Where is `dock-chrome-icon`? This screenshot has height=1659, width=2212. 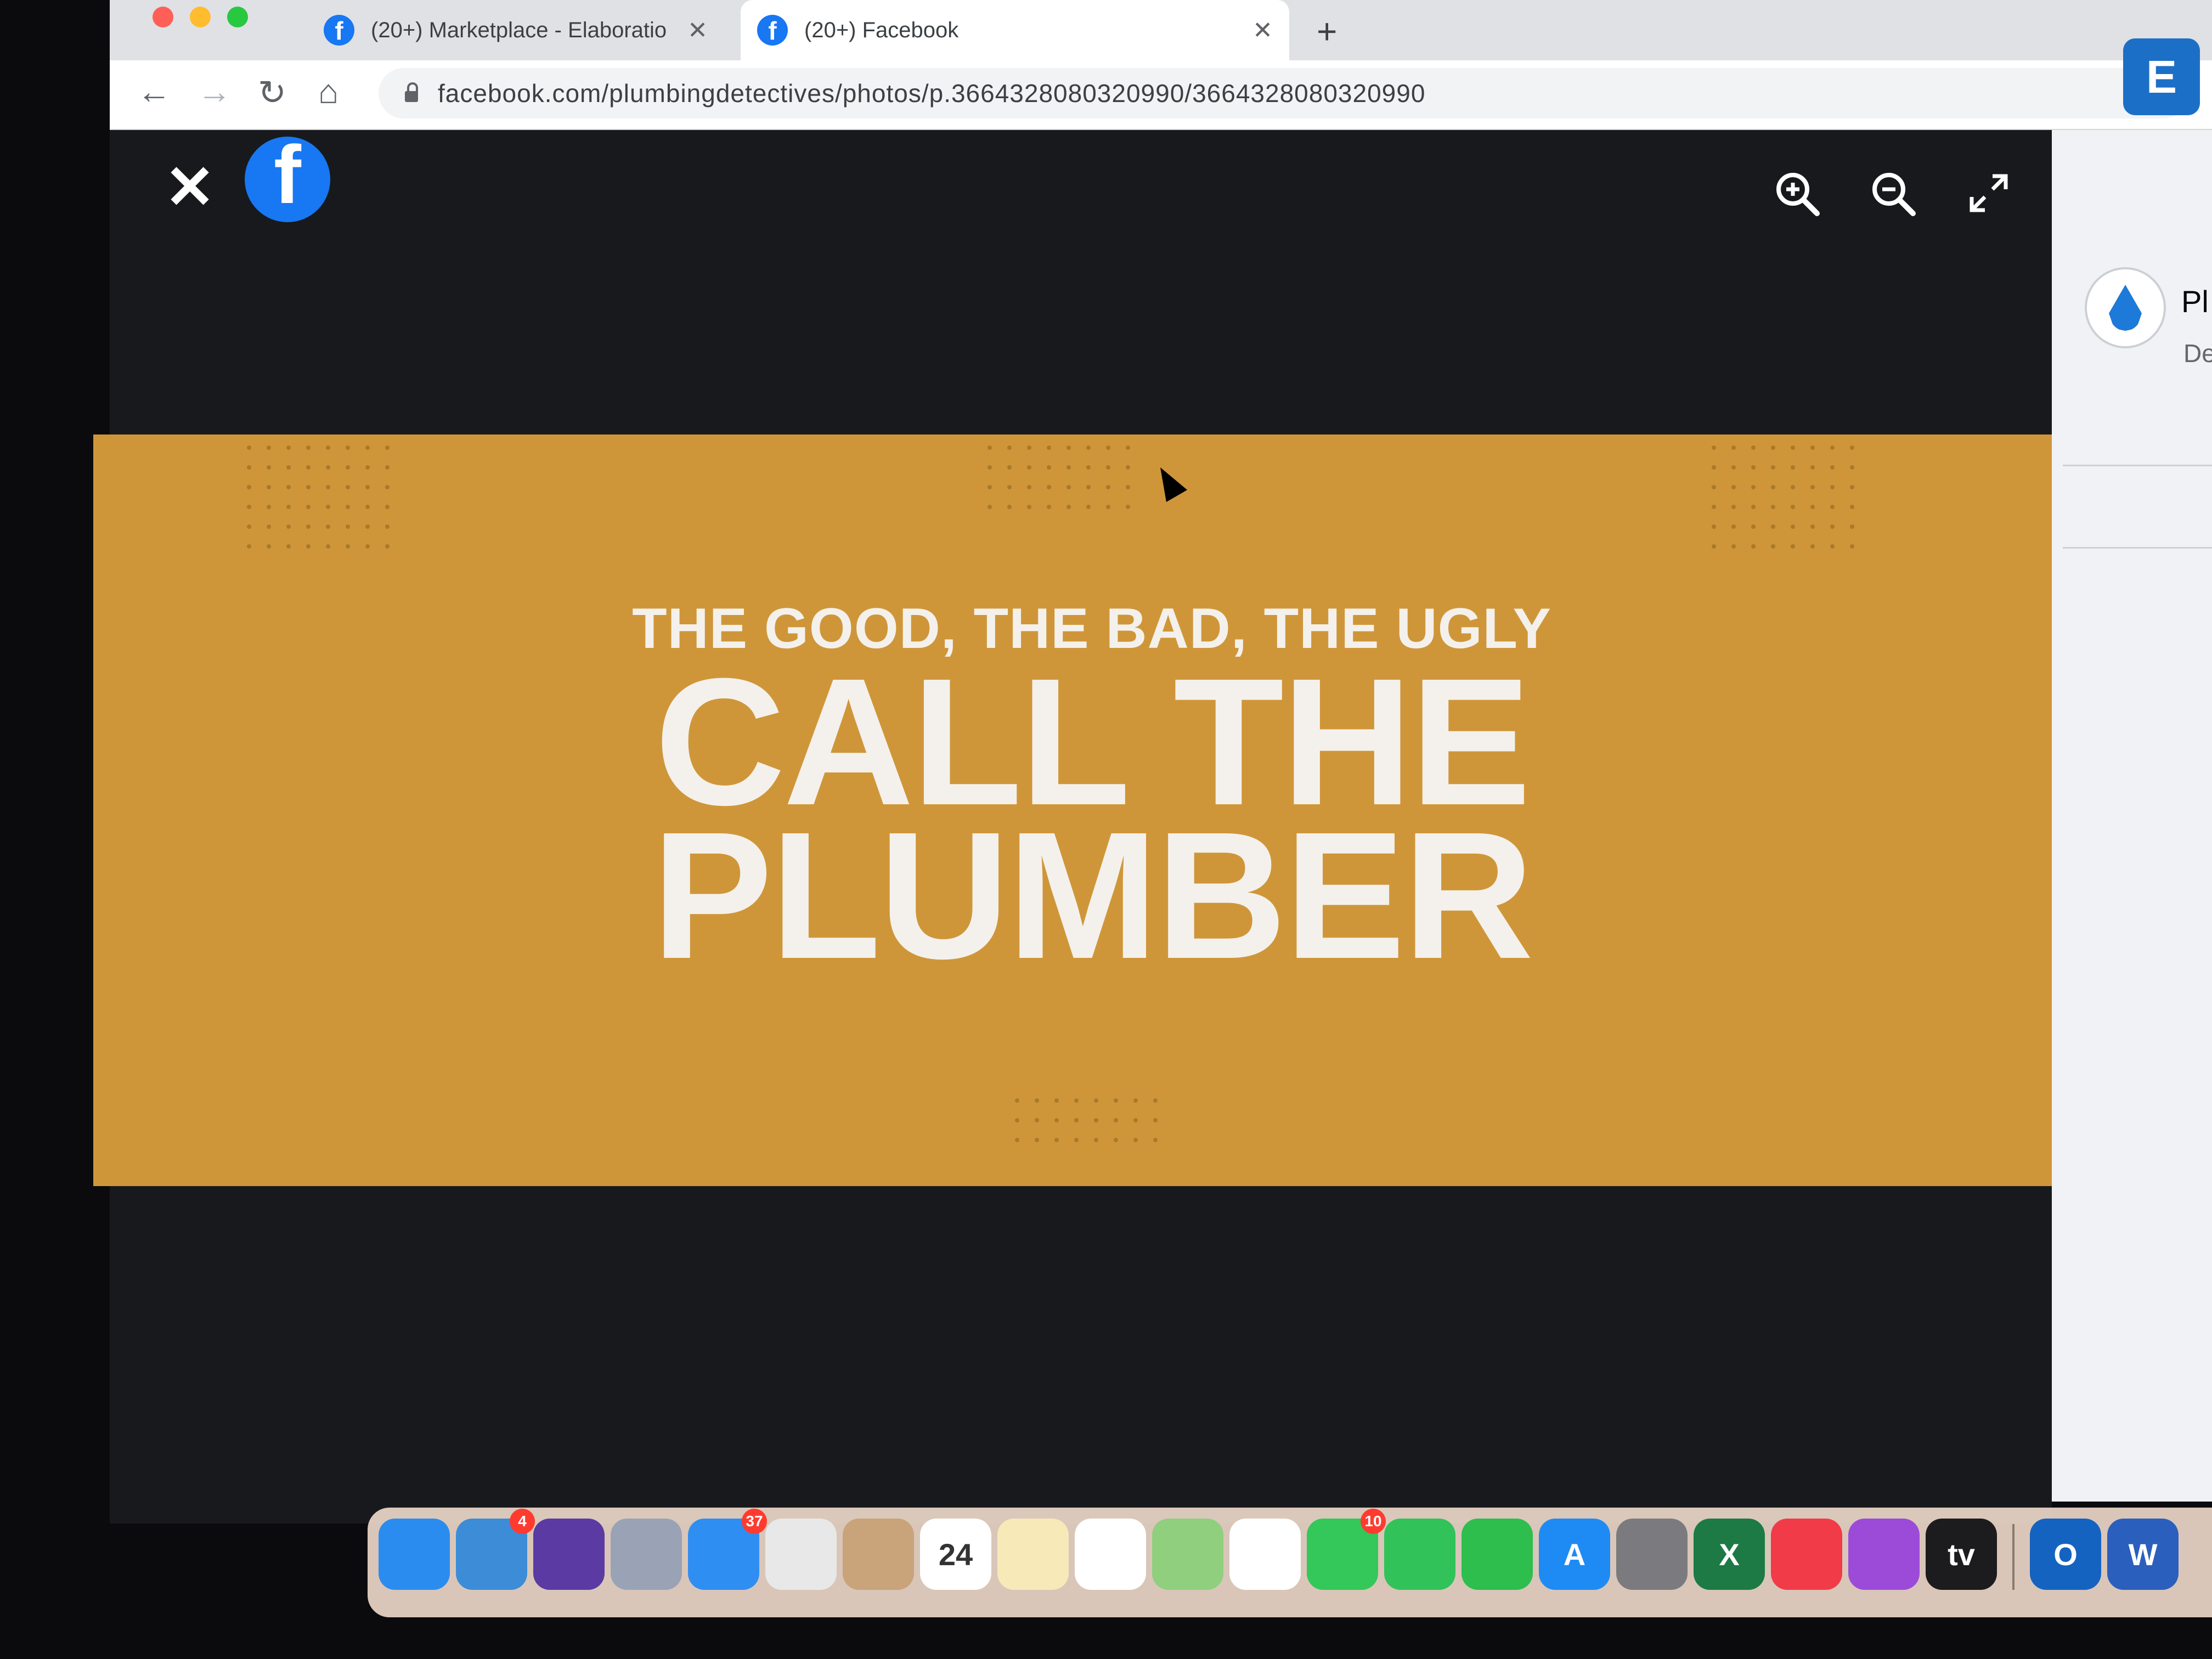
dock-chrome-icon is located at coordinates (801, 1555).